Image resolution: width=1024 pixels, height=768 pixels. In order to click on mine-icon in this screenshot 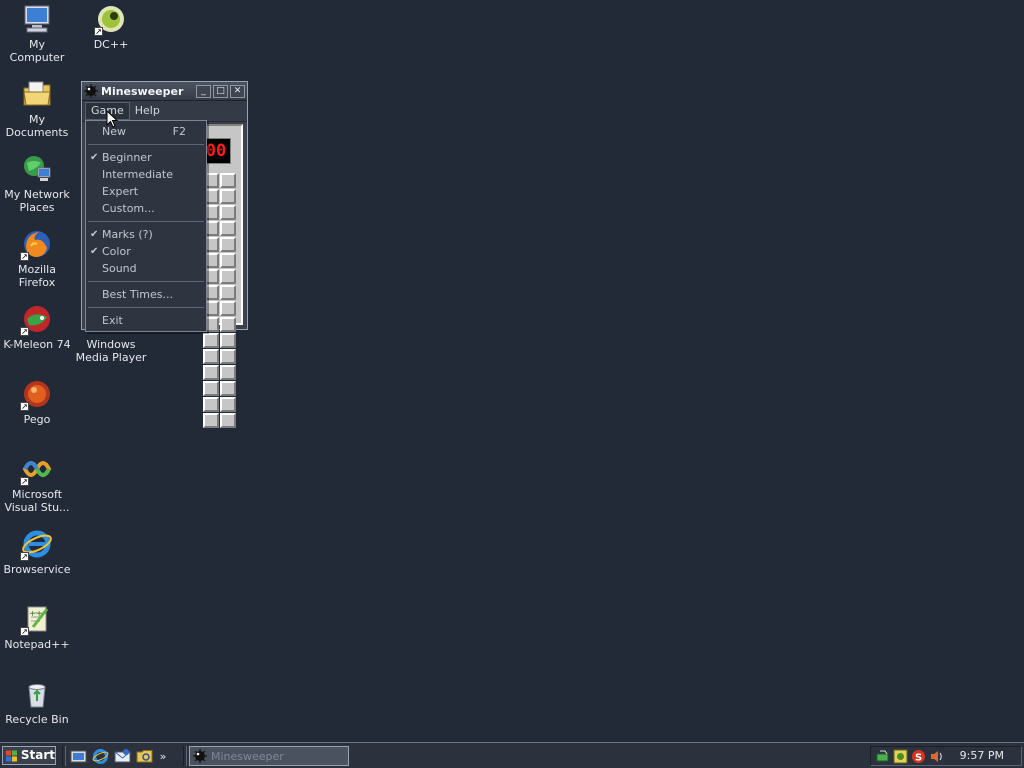, I will do `click(91, 91)`.